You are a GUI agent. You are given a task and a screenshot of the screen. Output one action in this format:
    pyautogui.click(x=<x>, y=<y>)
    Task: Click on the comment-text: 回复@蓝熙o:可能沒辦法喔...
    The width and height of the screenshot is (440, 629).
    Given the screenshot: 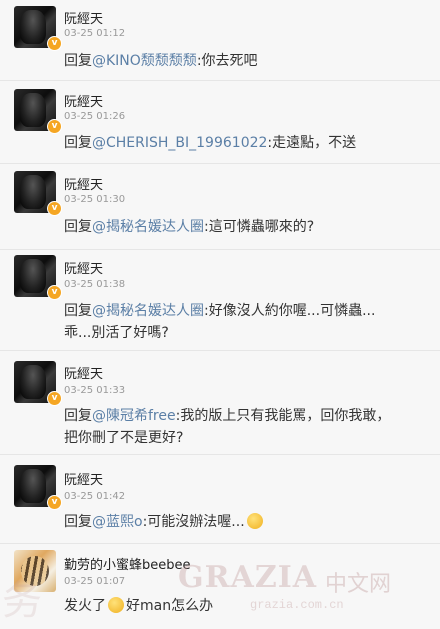 What is the action you would take?
    pyautogui.click(x=247, y=522)
    